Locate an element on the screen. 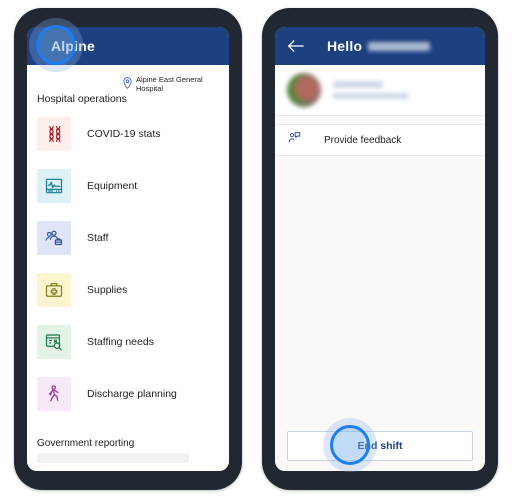  list-item-label: Staff is located at coordinates (98, 238).